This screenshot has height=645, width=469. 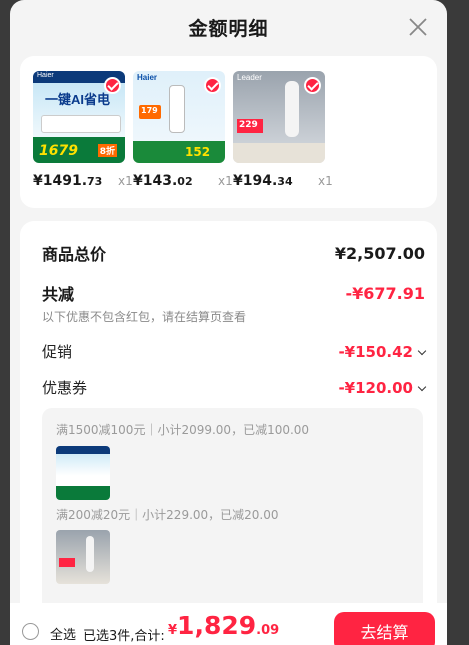 I want to click on product-price: ¥194.34, so click(x=263, y=181).